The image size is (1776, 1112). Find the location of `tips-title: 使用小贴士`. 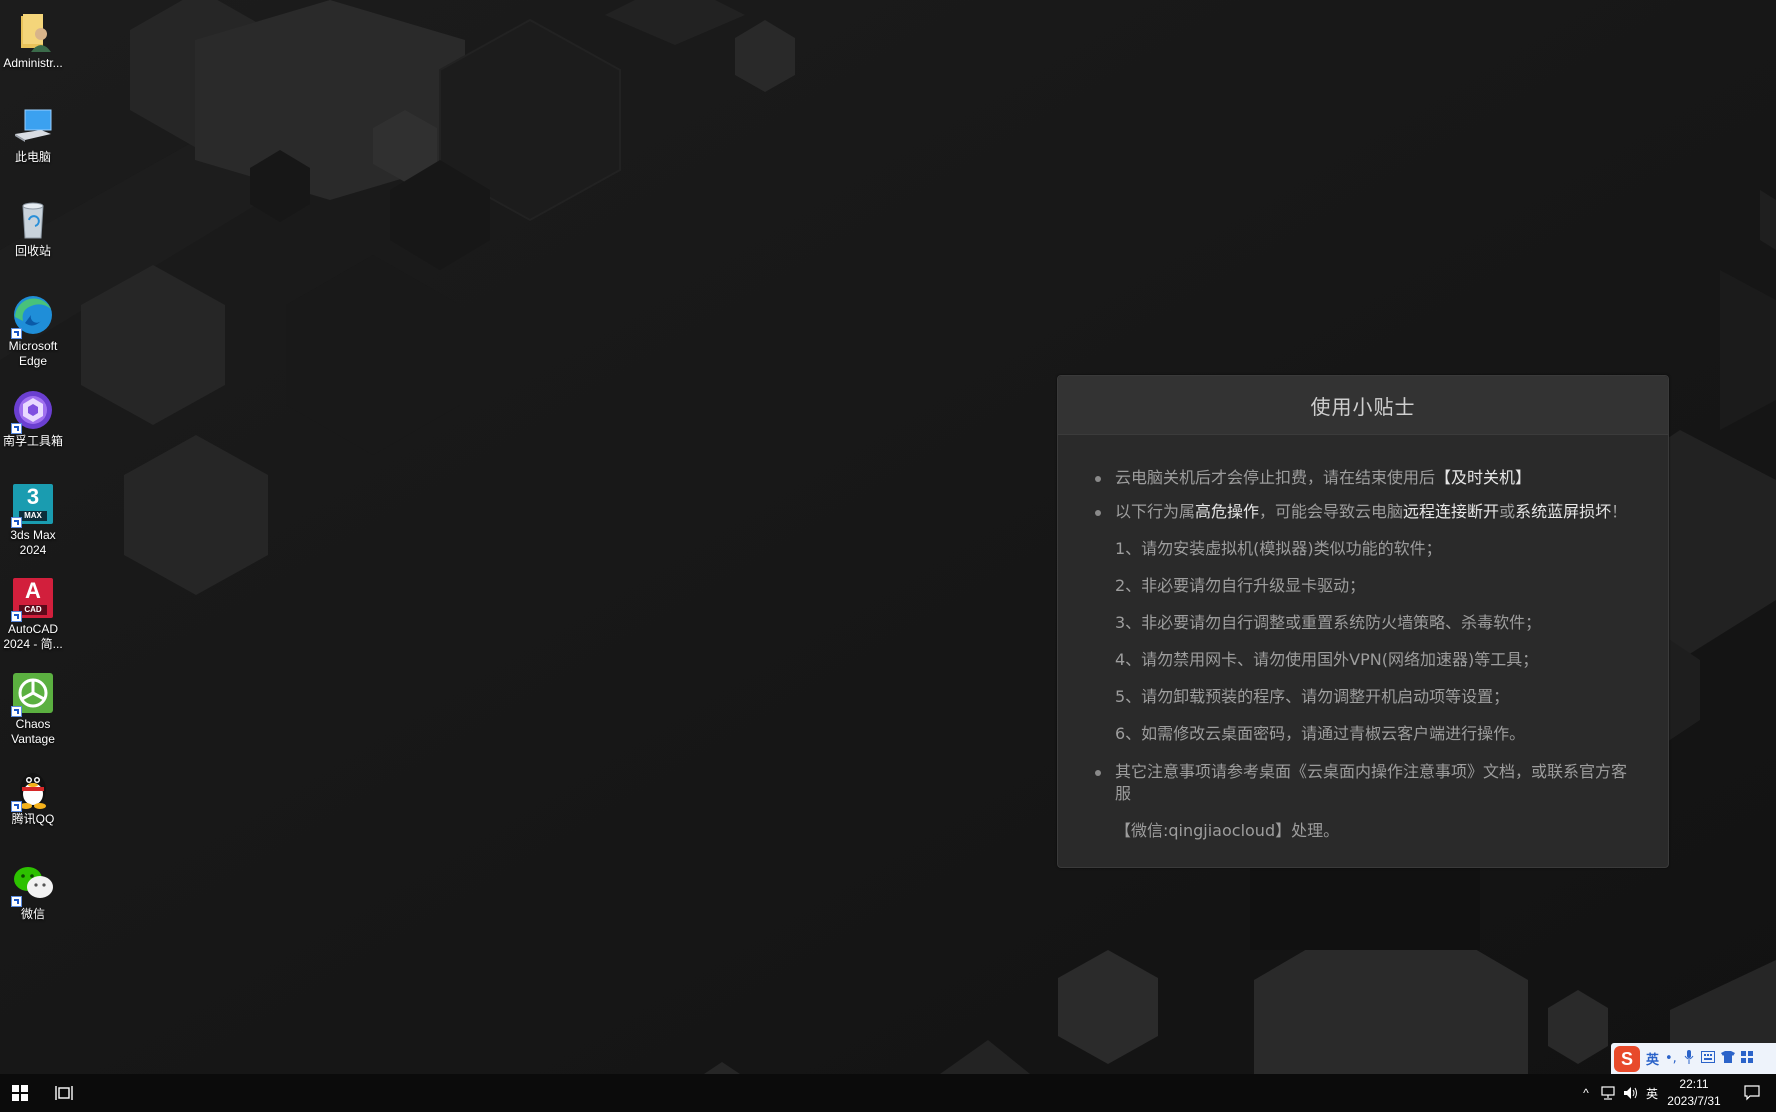

tips-title: 使用小贴士 is located at coordinates (1363, 405).